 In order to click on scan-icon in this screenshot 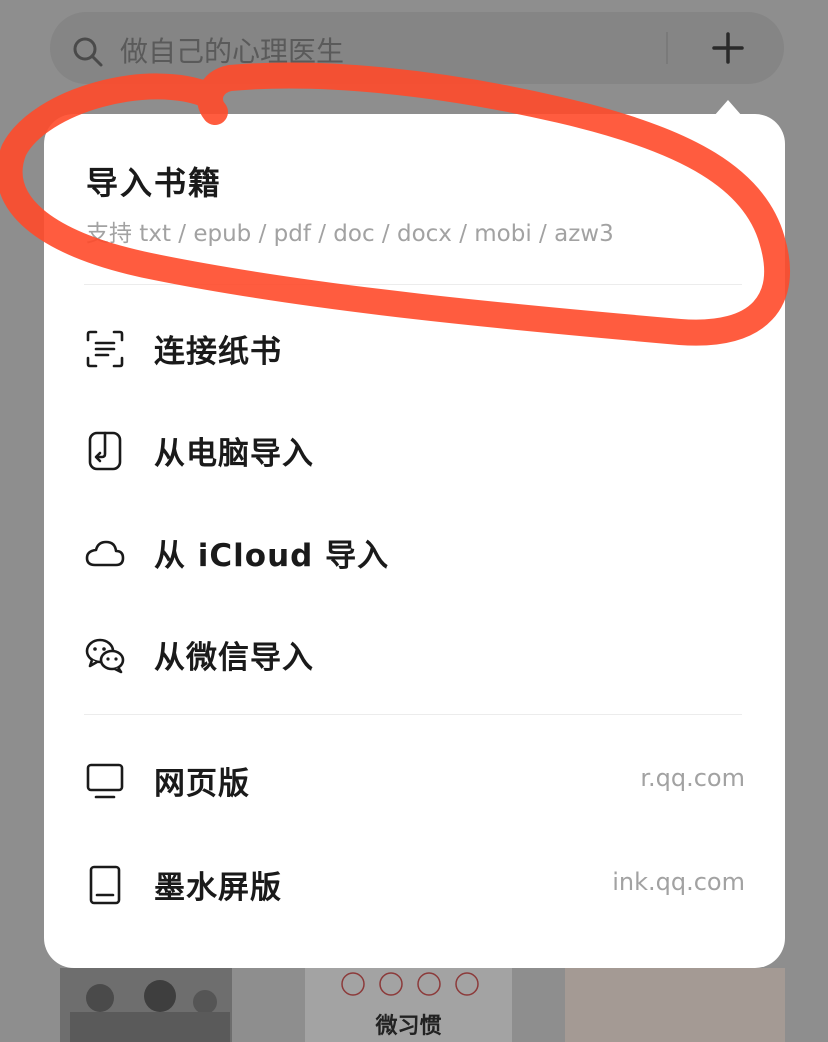, I will do `click(105, 349)`.